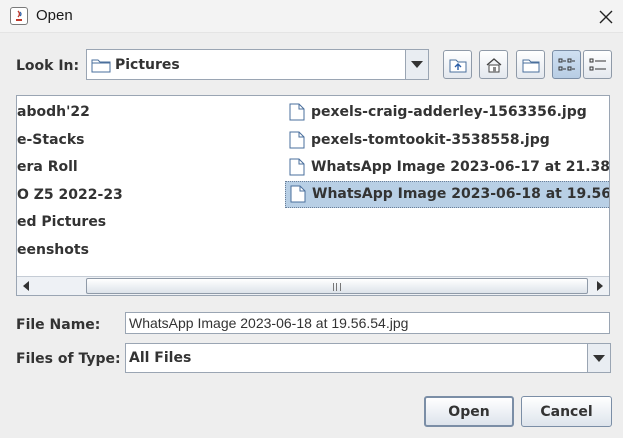  I want to click on new-folder-button, so click(530, 64).